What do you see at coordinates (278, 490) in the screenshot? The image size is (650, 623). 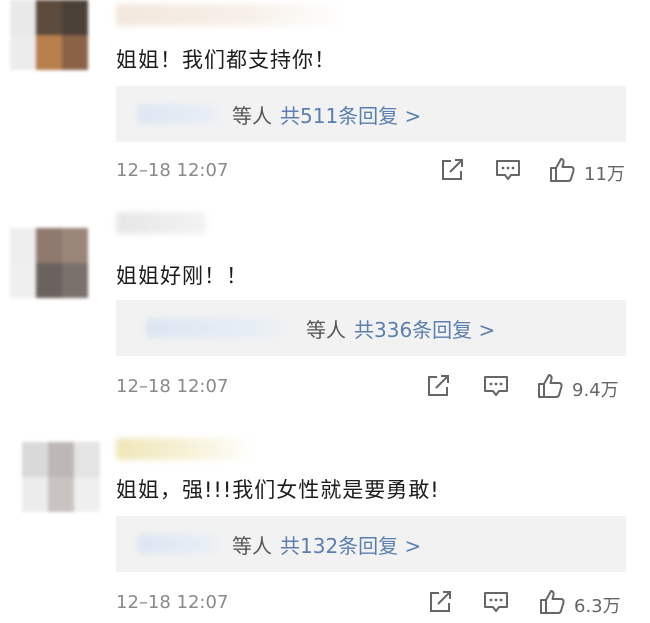 I see `comment-text: 姐姐，强!!!我们女性就是要勇敢!` at bounding box center [278, 490].